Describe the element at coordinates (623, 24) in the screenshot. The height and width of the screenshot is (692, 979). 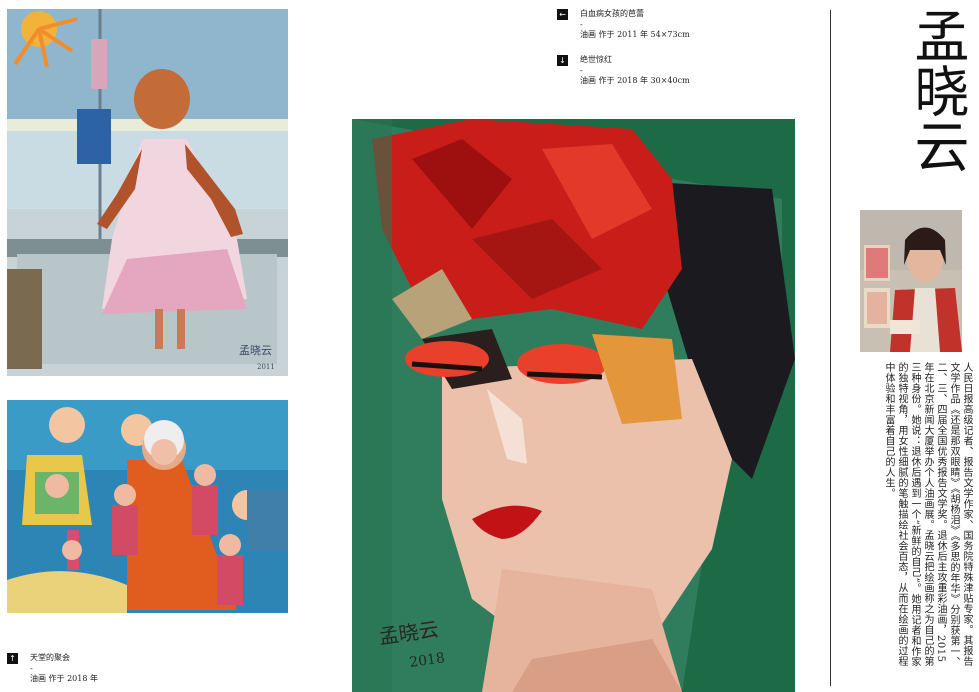
I see `caption-ballet: ← 白血病女孩的芭蕾 - 油画 作于 2011 年 54×73cm` at that location.